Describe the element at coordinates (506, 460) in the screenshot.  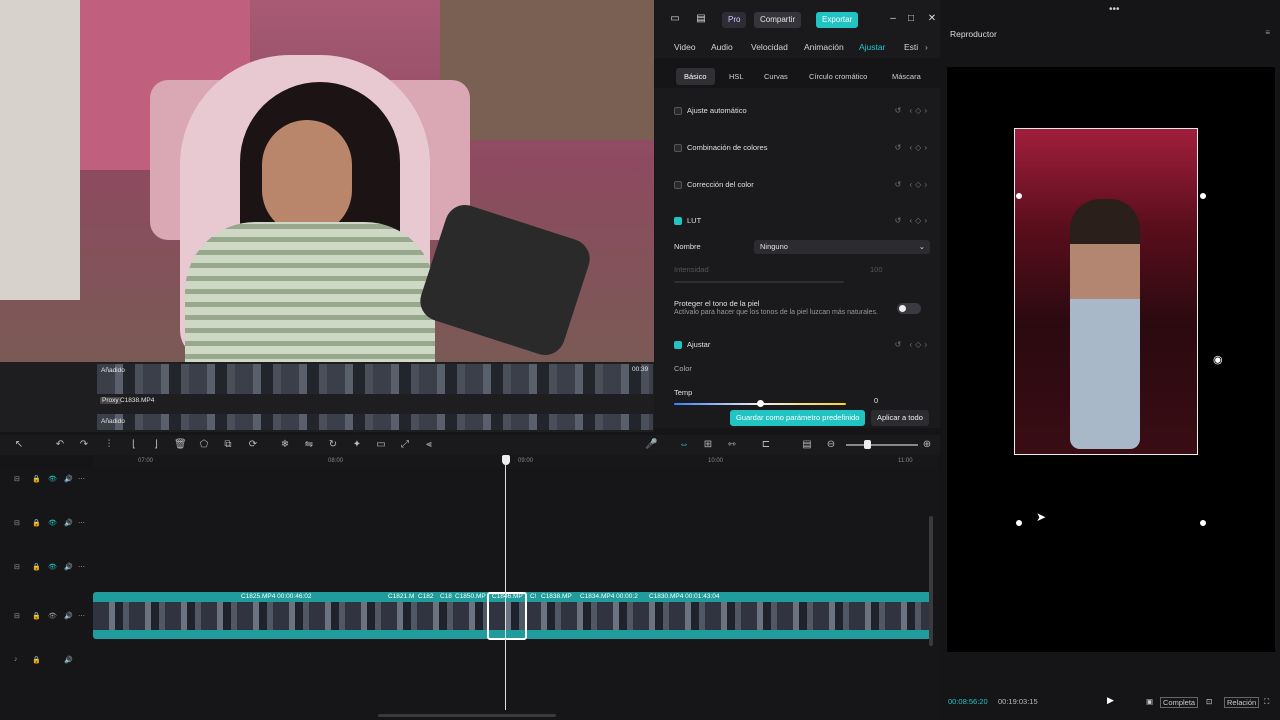
I see `playhead-handle` at that location.